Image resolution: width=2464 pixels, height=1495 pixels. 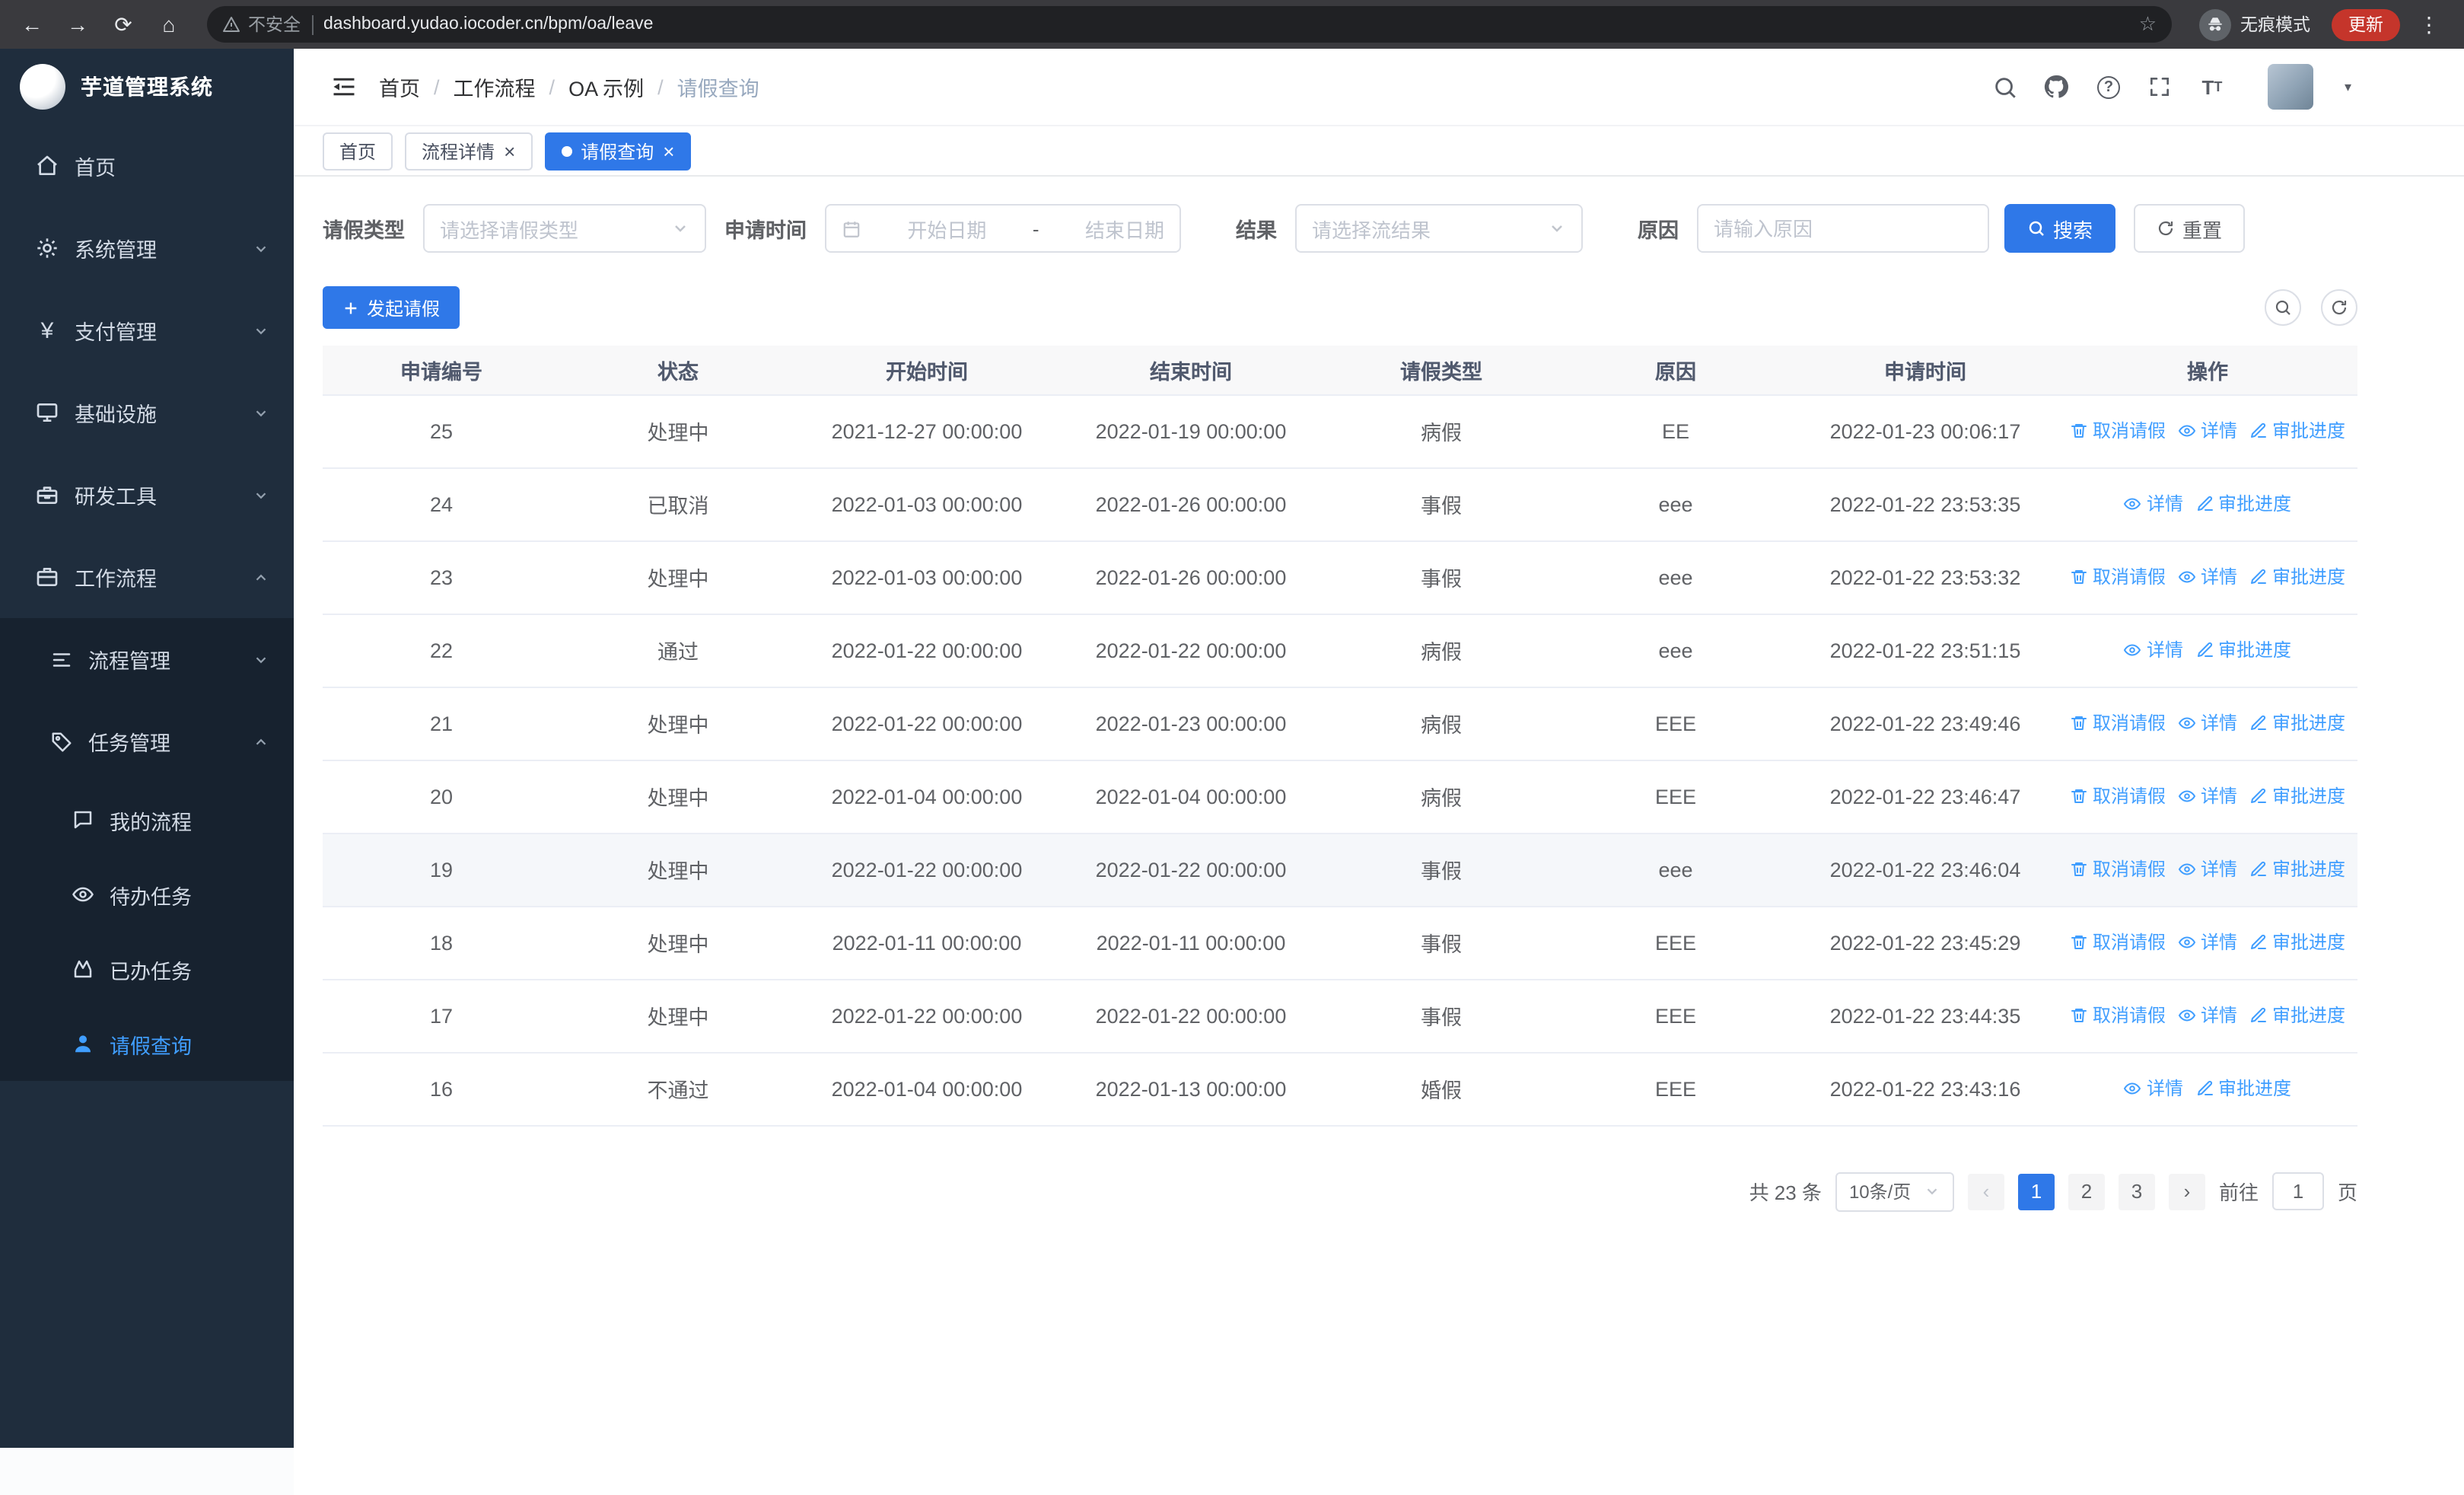 I want to click on cell-reason: EE, so click(x=1675, y=431).